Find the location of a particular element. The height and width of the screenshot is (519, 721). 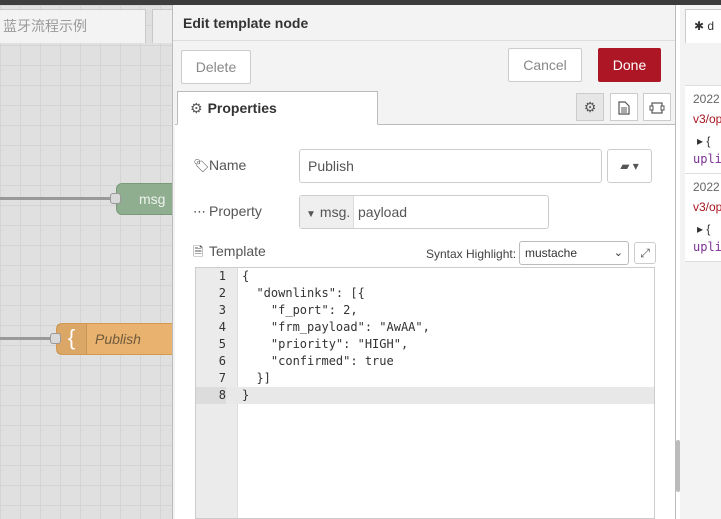

expand-icon: ⤢ is located at coordinates (645, 253).